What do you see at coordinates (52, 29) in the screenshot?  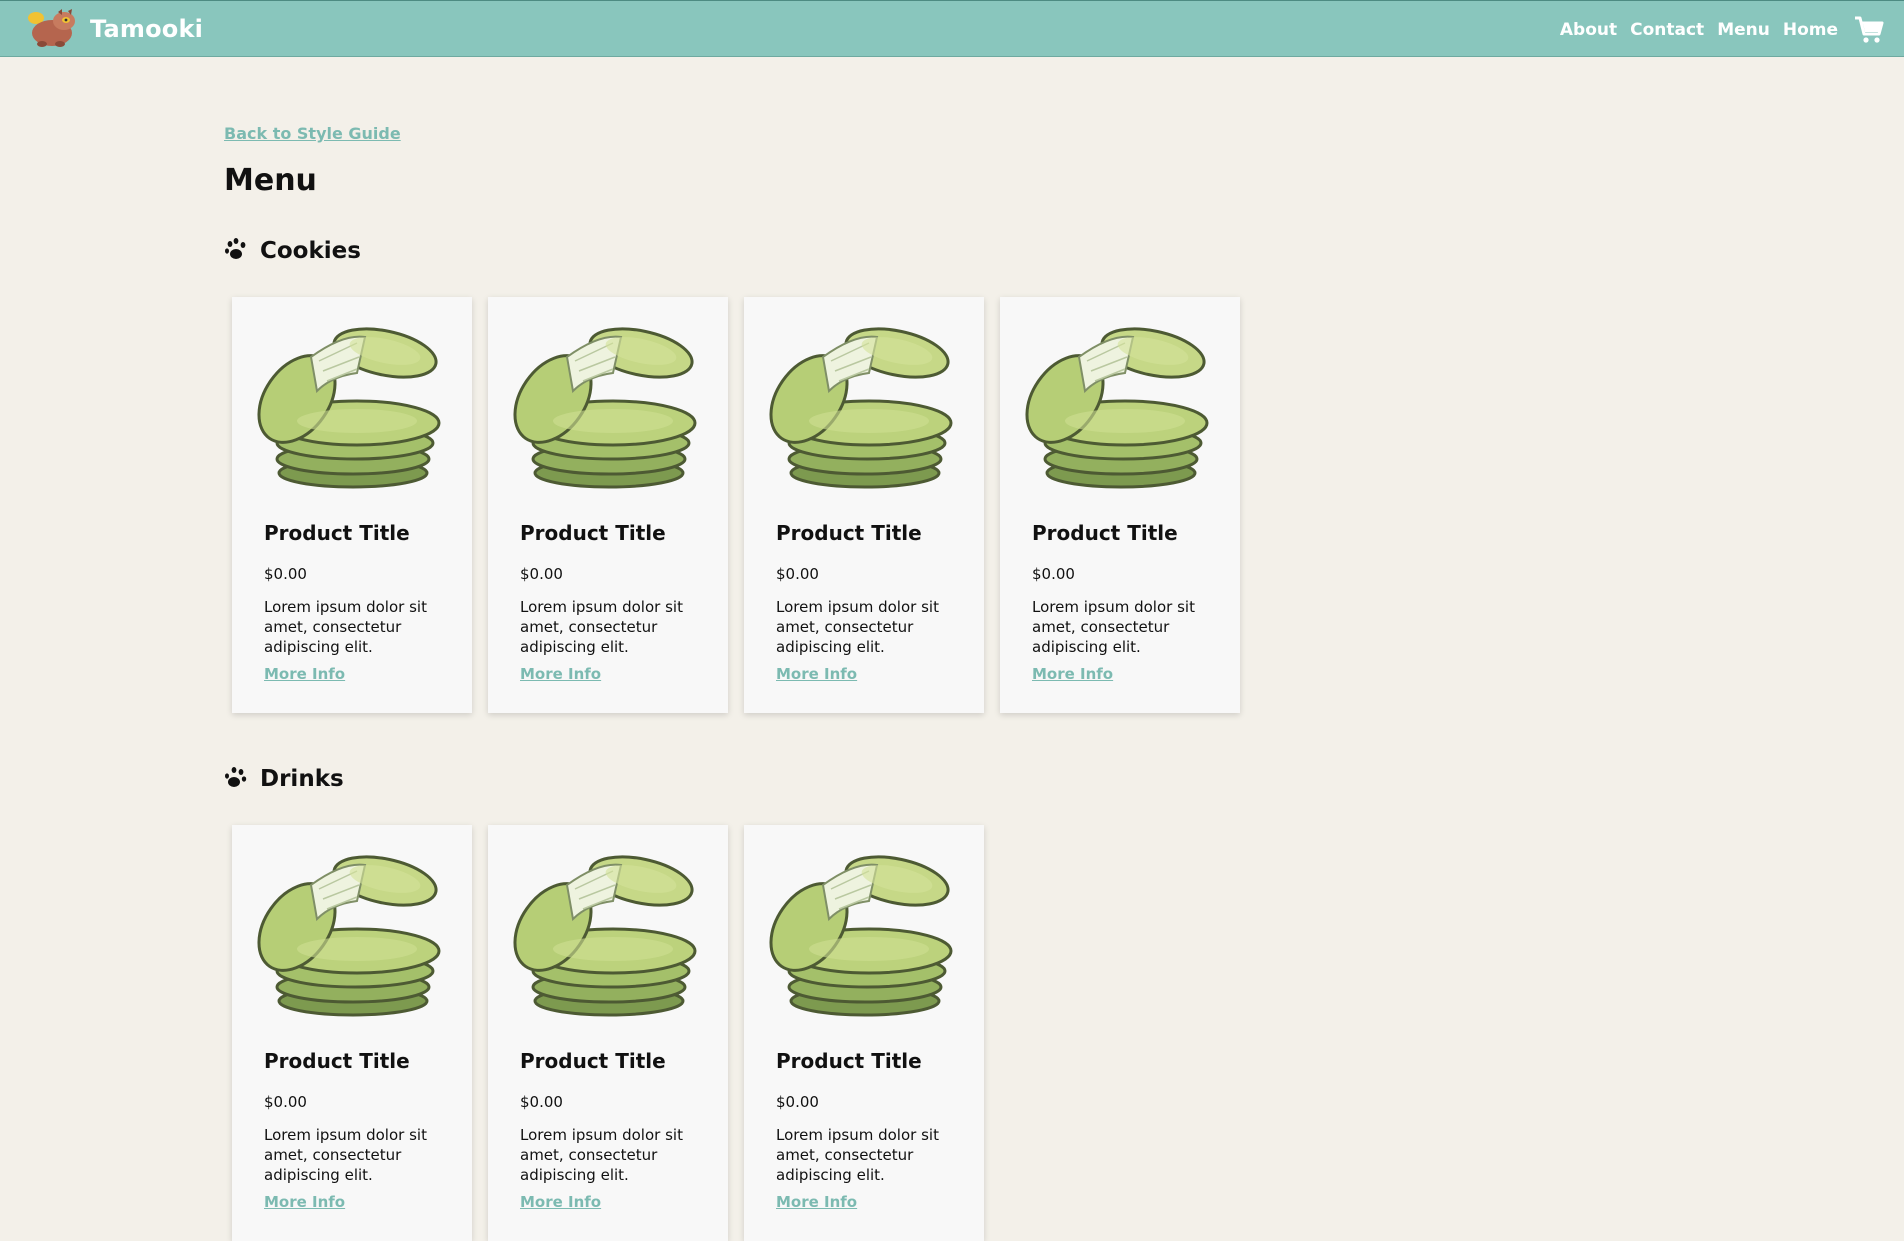 I see `raccoon-logo-icon` at bounding box center [52, 29].